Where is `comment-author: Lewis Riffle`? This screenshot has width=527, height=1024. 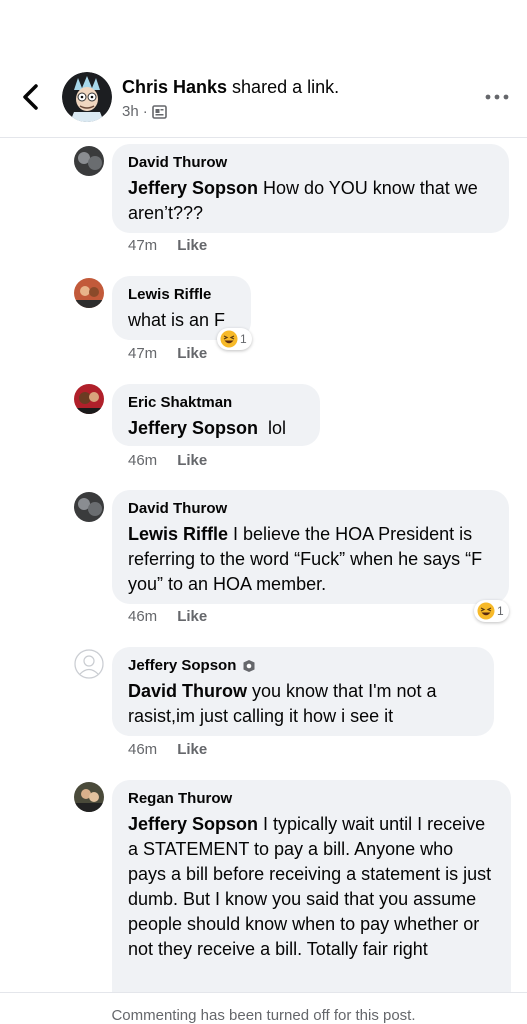 comment-author: Lewis Riffle is located at coordinates (181, 295).